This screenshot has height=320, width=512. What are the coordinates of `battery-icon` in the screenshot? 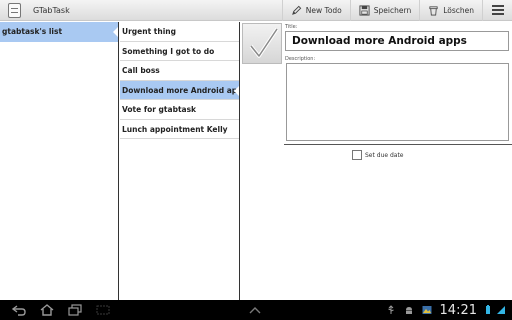 It's located at (488, 310).